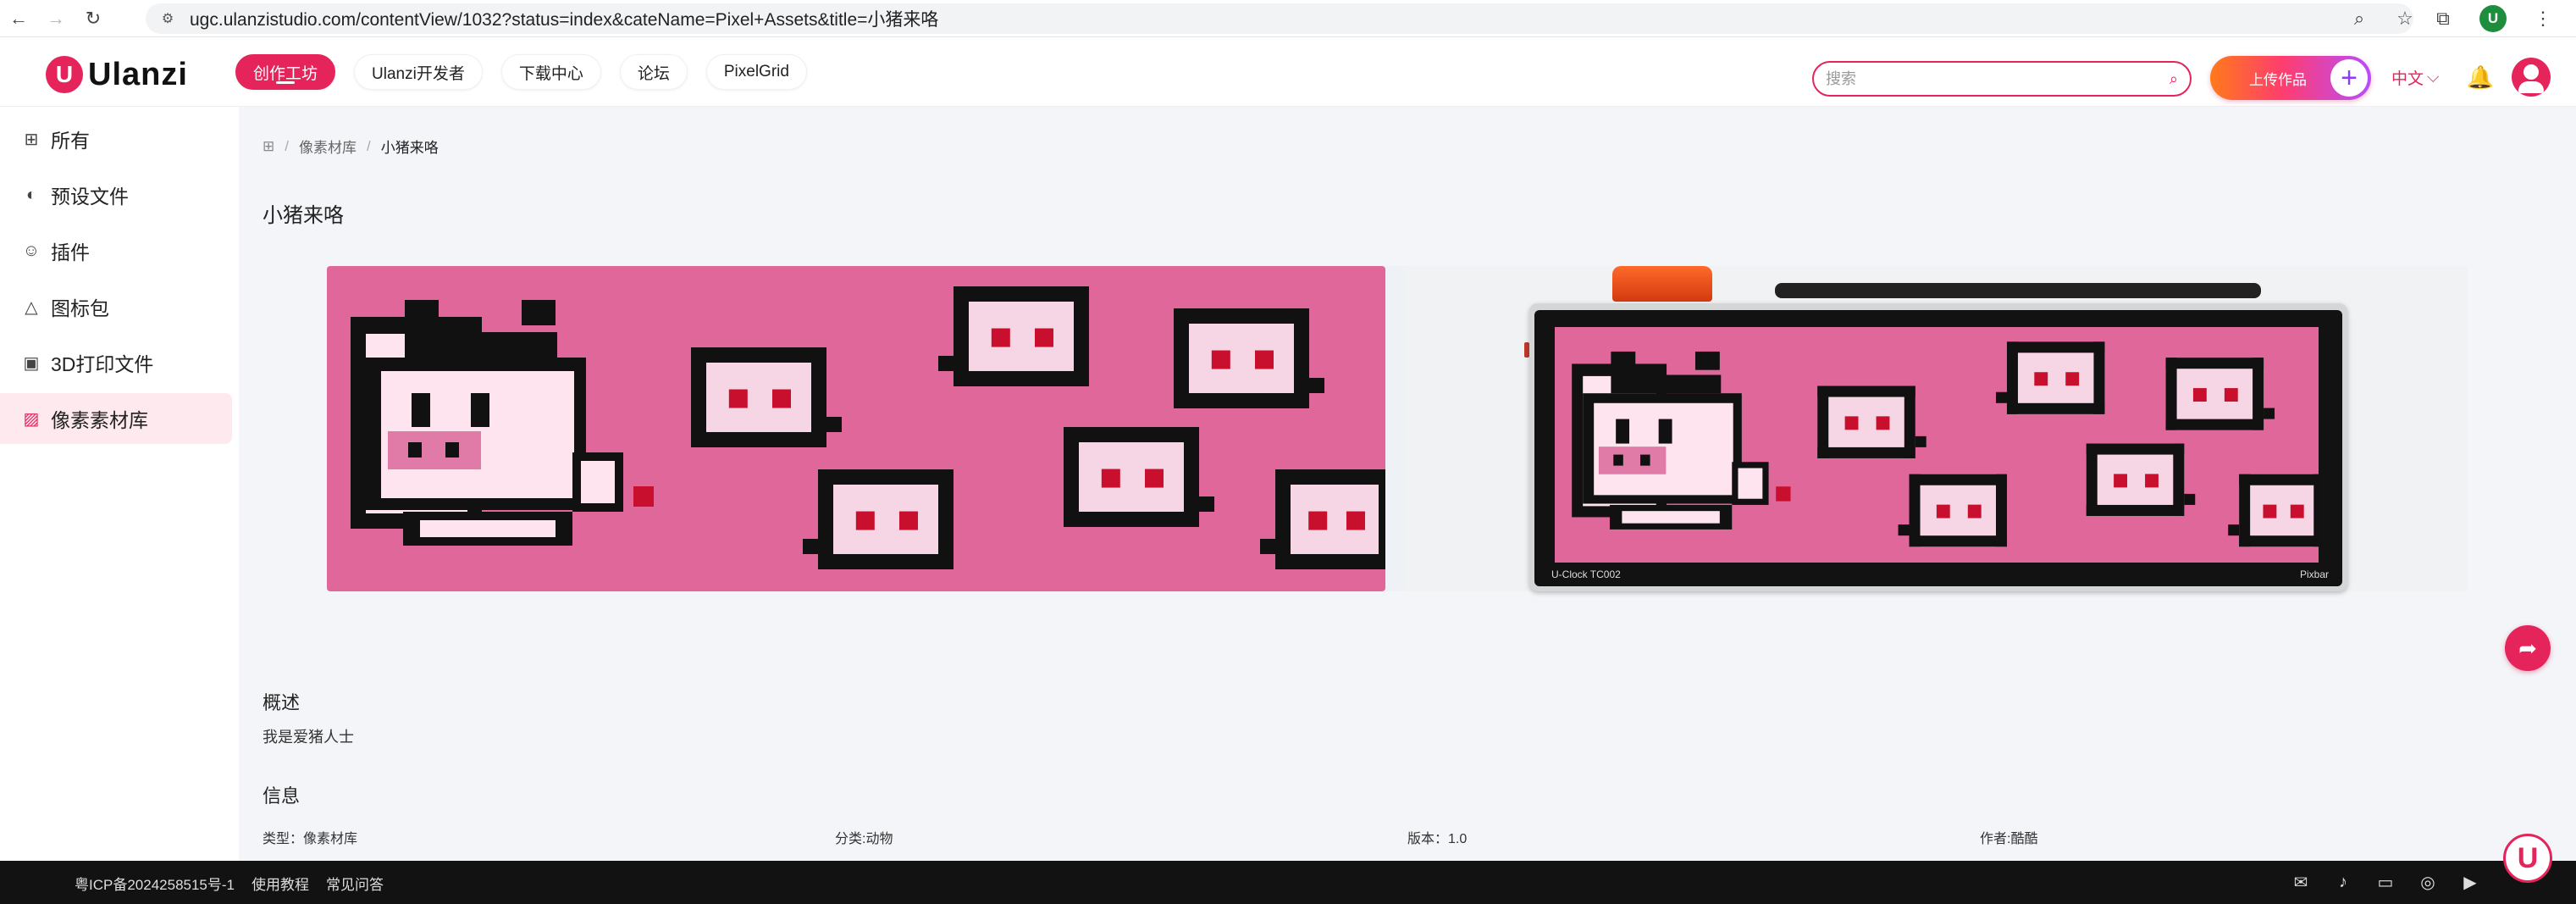 This screenshot has height=904, width=2576. Describe the element at coordinates (1437, 839) in the screenshot. I see `info-version: 版本：1.0` at that location.